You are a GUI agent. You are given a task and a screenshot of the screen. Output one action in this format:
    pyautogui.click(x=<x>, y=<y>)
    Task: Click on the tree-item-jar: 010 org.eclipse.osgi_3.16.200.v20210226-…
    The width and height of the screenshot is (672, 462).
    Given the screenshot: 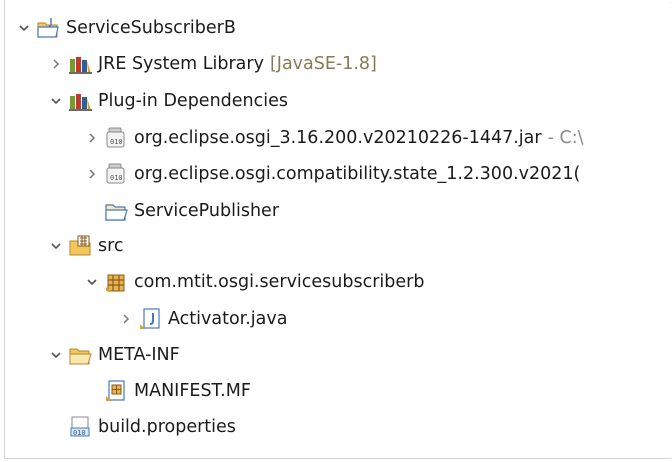 What is the action you would take?
    pyautogui.click(x=333, y=138)
    